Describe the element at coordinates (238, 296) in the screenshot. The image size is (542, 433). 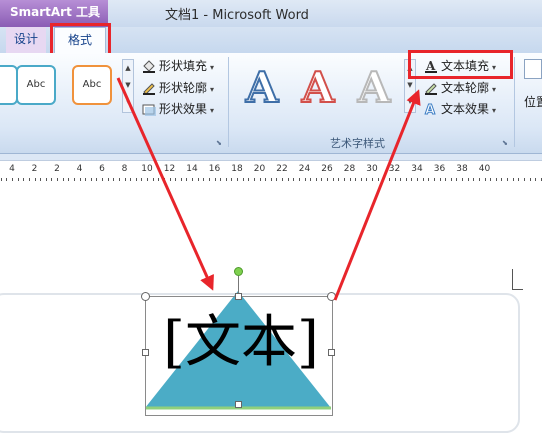
I see `resize-handle-top` at that location.